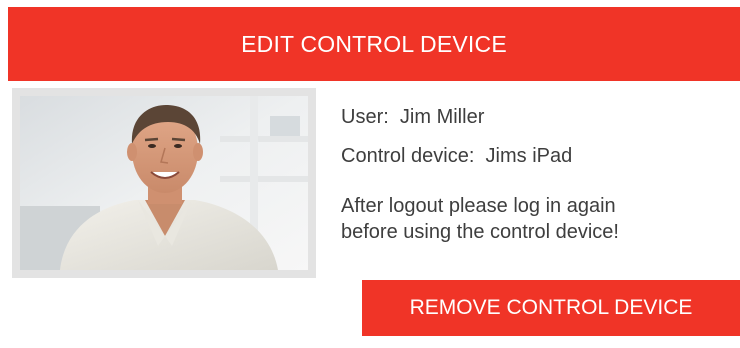 The height and width of the screenshot is (348, 740). What do you see at coordinates (442, 117) in the screenshot?
I see `user-name: Jim Miller` at bounding box center [442, 117].